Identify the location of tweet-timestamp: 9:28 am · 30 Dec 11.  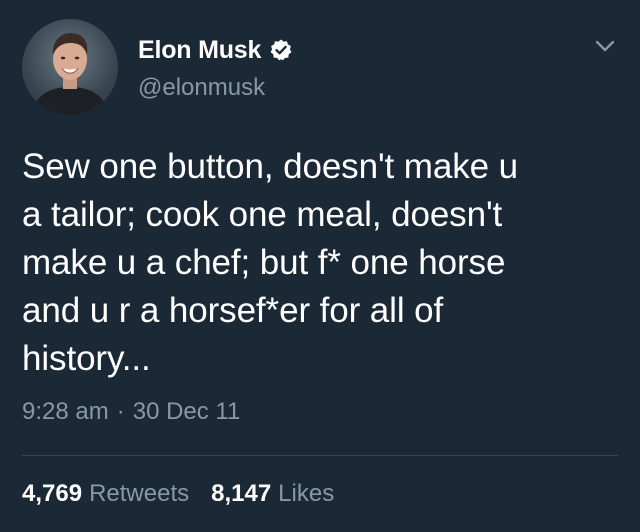
(131, 412).